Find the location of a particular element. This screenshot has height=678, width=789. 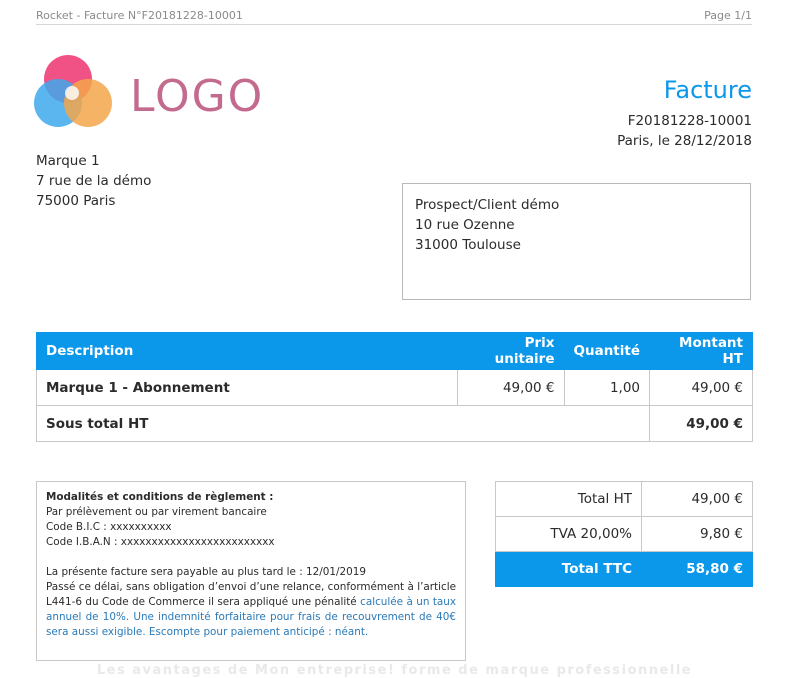

header-divider is located at coordinates (394, 24).